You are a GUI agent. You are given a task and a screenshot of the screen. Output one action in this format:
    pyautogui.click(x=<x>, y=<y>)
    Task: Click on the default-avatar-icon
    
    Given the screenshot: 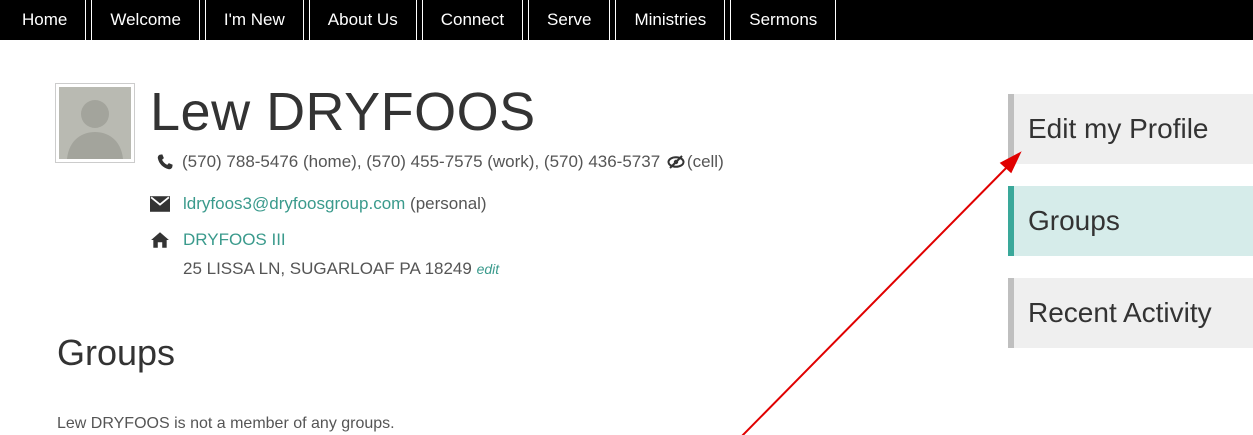 What is the action you would take?
    pyautogui.click(x=95, y=123)
    